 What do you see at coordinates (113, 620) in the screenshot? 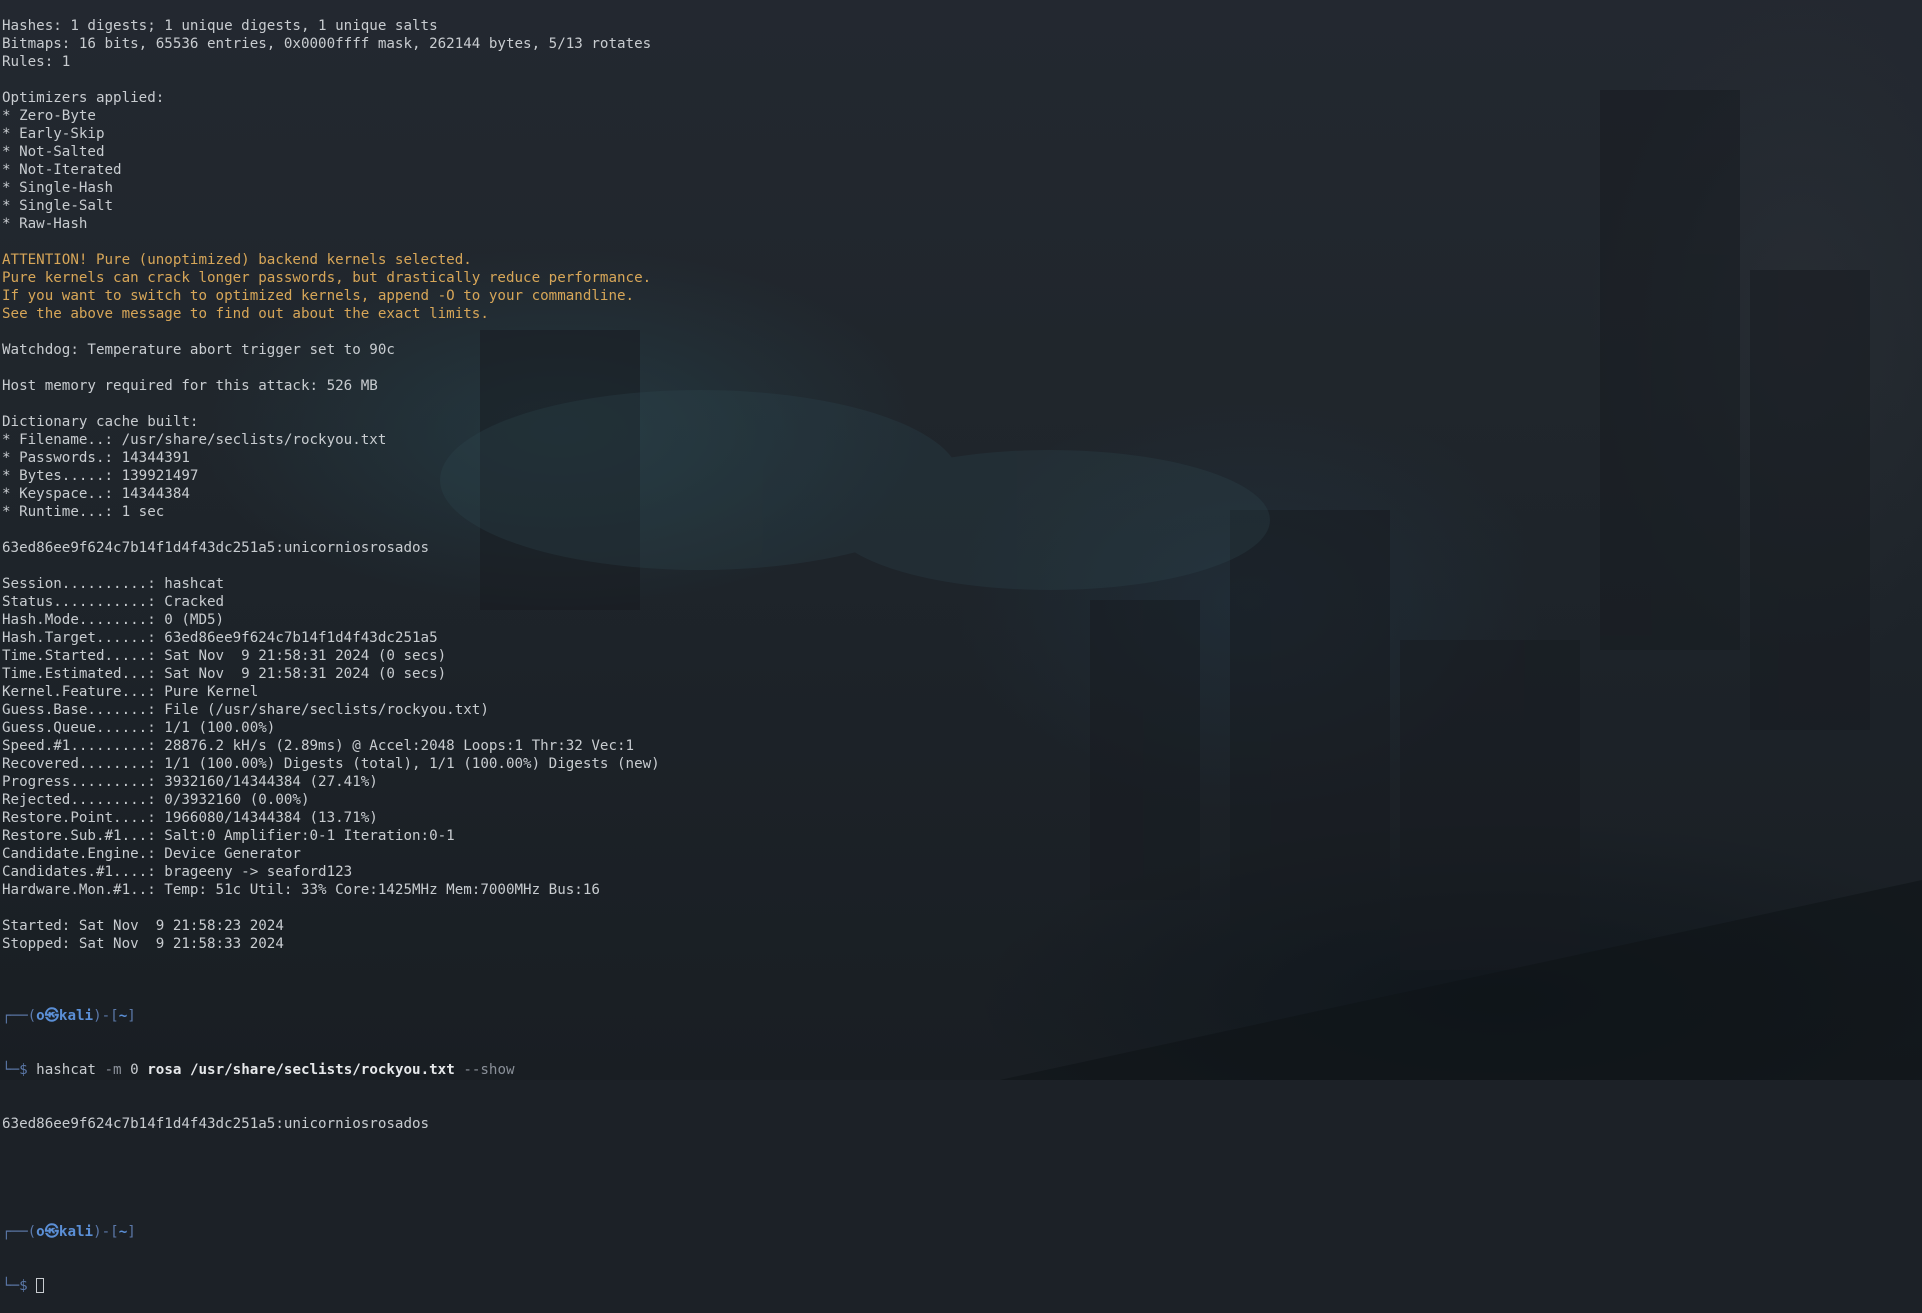
I see `output-line: Hash.Mode........: 0 (MD5)` at bounding box center [113, 620].